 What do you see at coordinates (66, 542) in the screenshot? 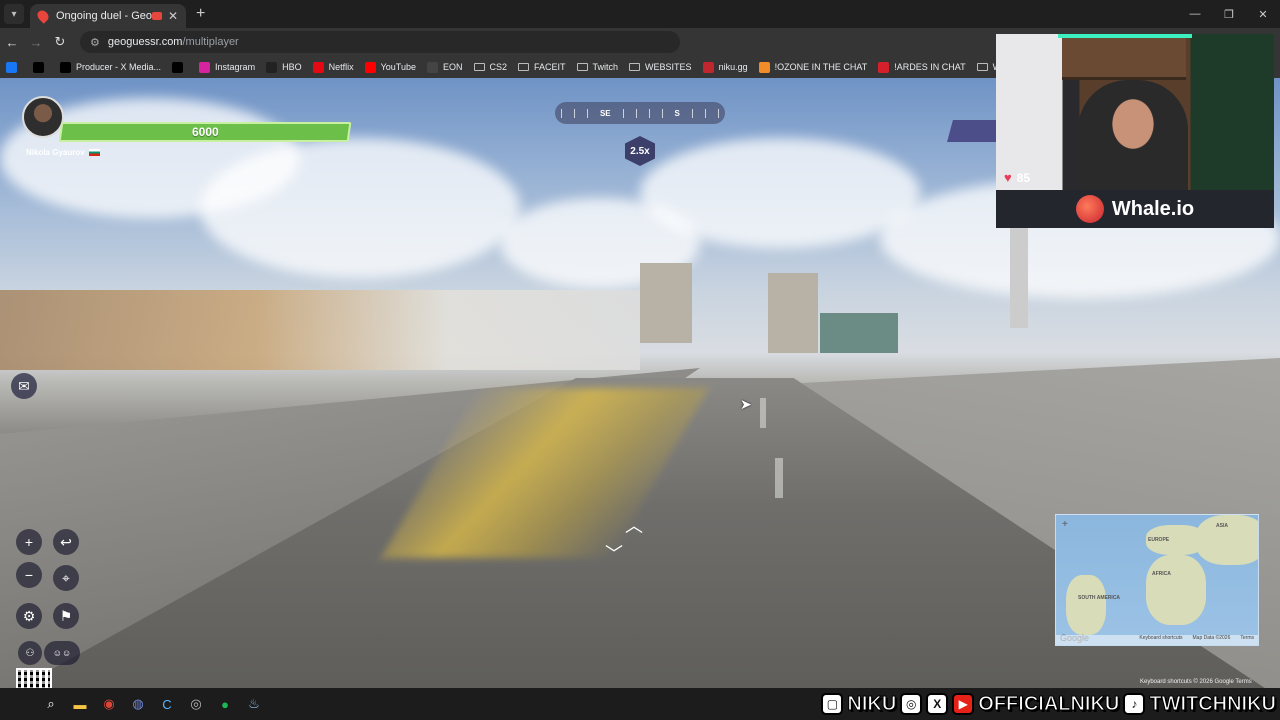
I see `undo-move-button: ↩` at bounding box center [66, 542].